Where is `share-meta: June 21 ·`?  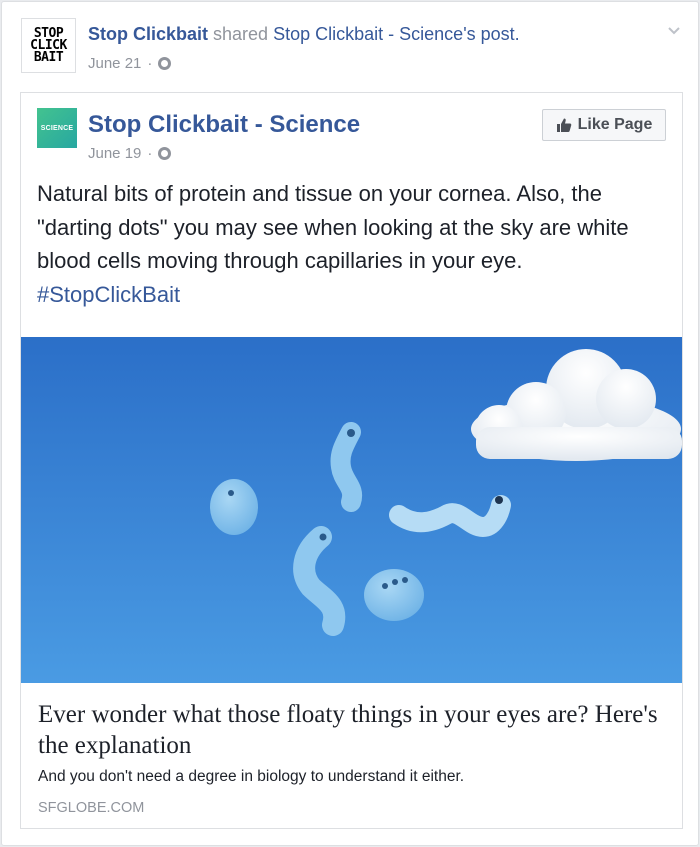 share-meta: June 21 · is located at coordinates (130, 63).